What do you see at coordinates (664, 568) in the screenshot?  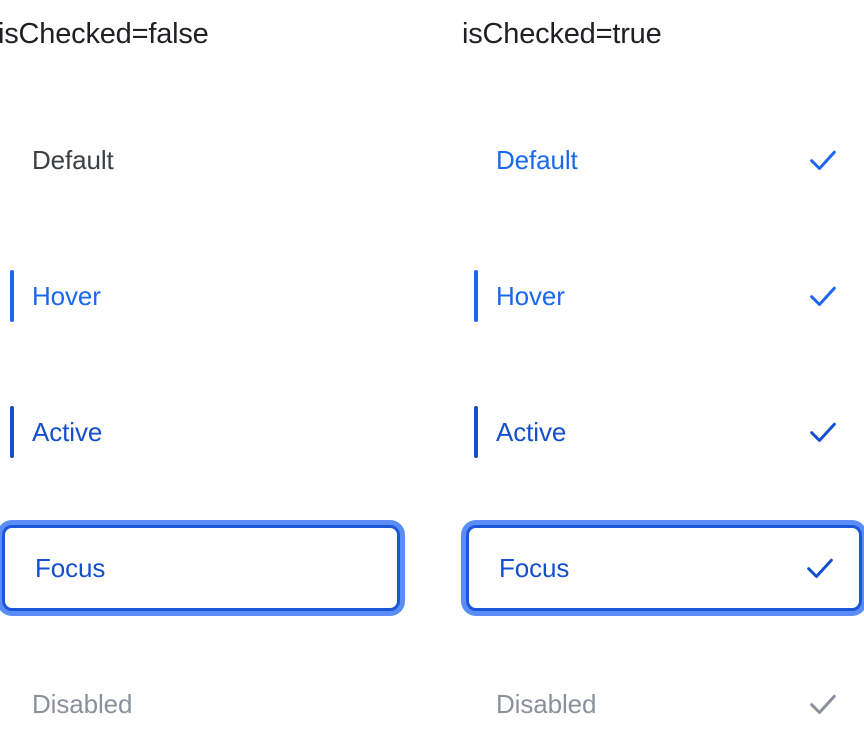 I see `row-focus-checked: Focus` at bounding box center [664, 568].